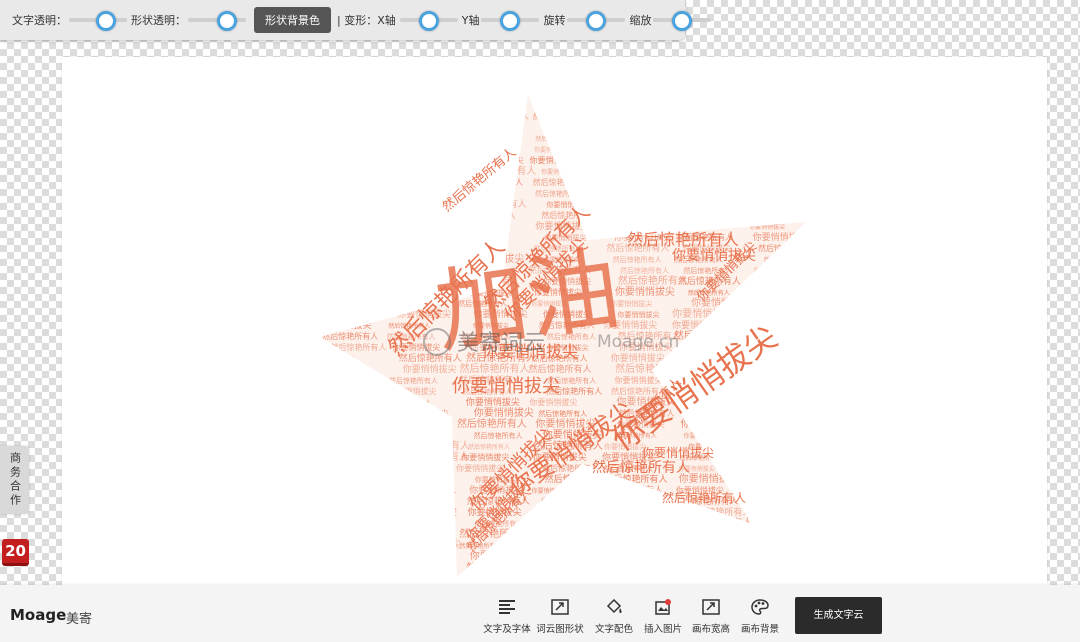 Image resolution: width=1080 pixels, height=642 pixels. Describe the element at coordinates (711, 607) in the screenshot. I see `resize-icon` at that location.